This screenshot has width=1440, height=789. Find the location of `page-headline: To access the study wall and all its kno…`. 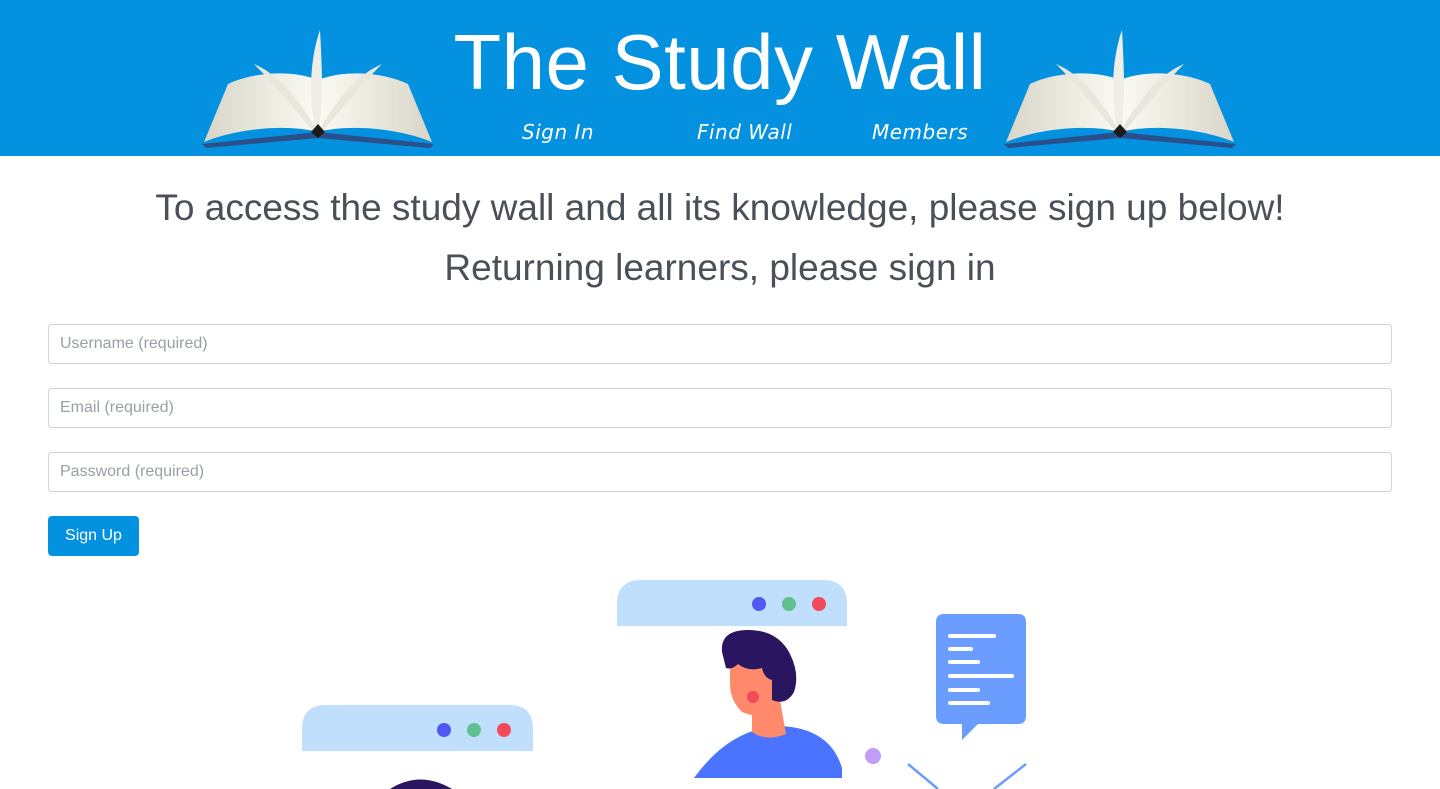

page-headline: To access the study wall and all its kno… is located at coordinates (720, 207).